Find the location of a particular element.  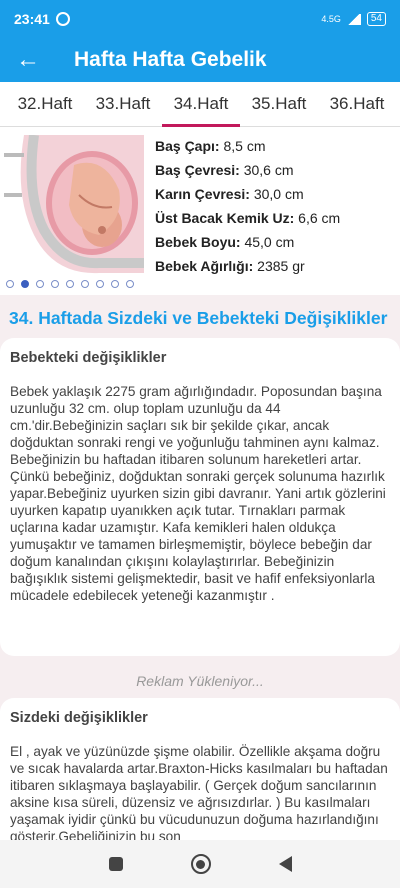

recent-apps-icon is located at coordinates (115, 864).